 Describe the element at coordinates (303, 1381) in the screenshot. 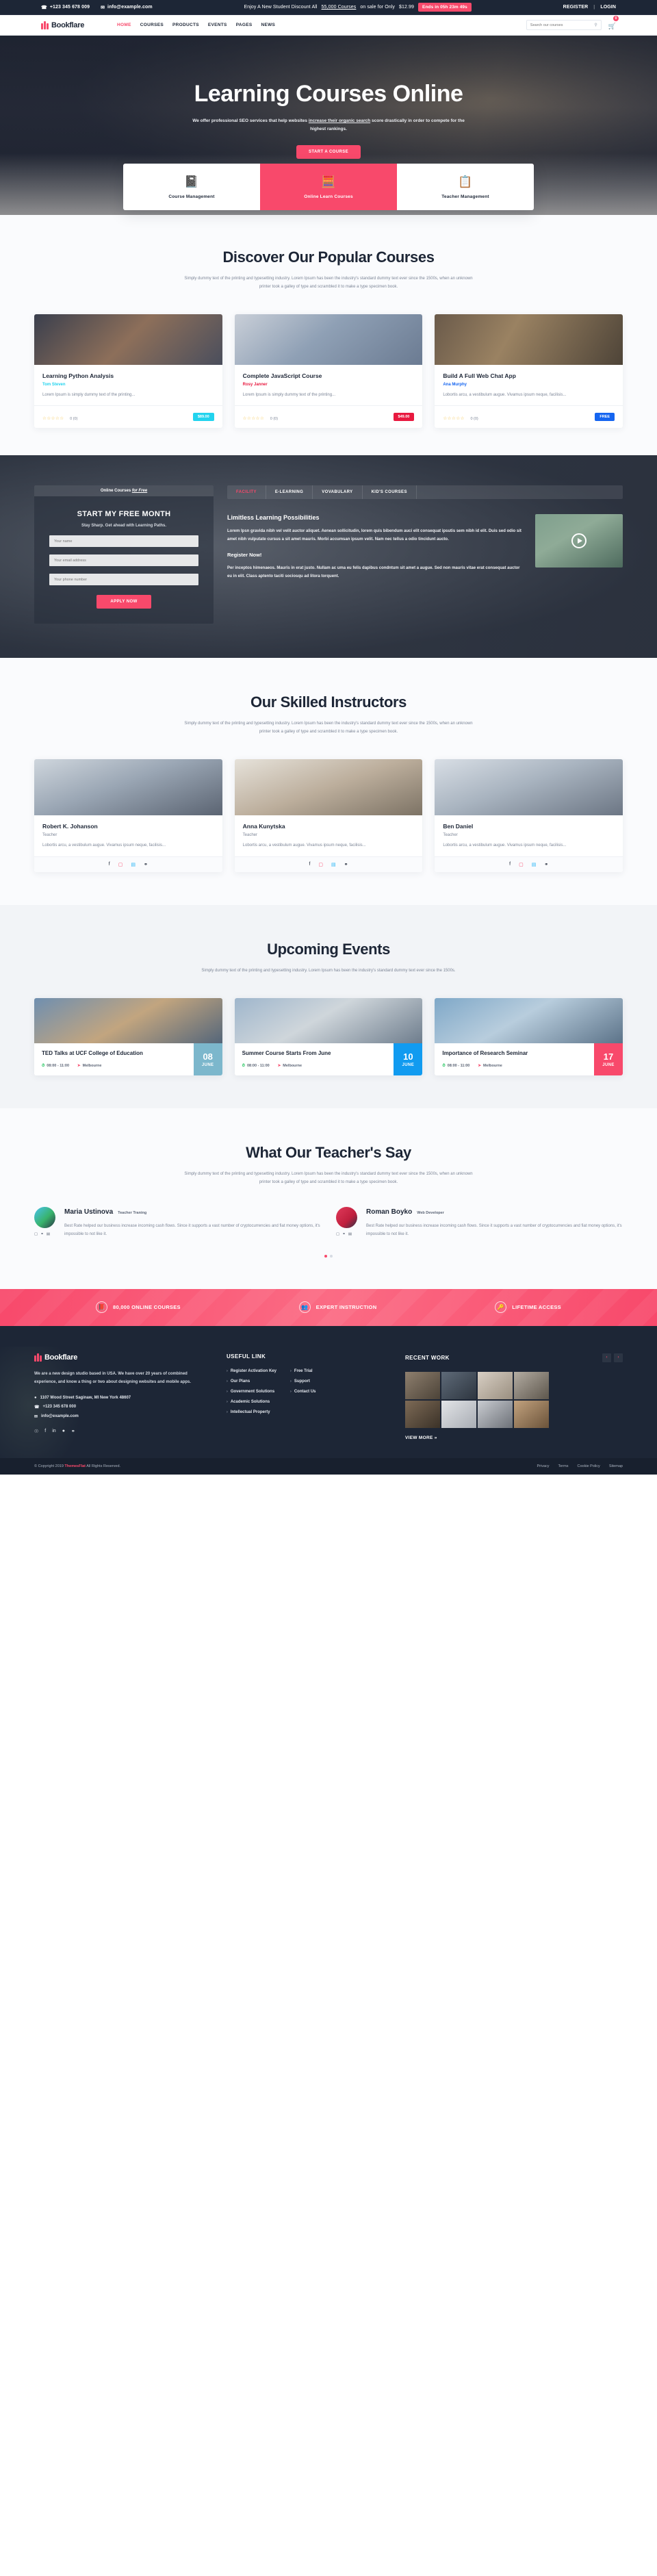

I see `footer-link-item: › Support` at that location.